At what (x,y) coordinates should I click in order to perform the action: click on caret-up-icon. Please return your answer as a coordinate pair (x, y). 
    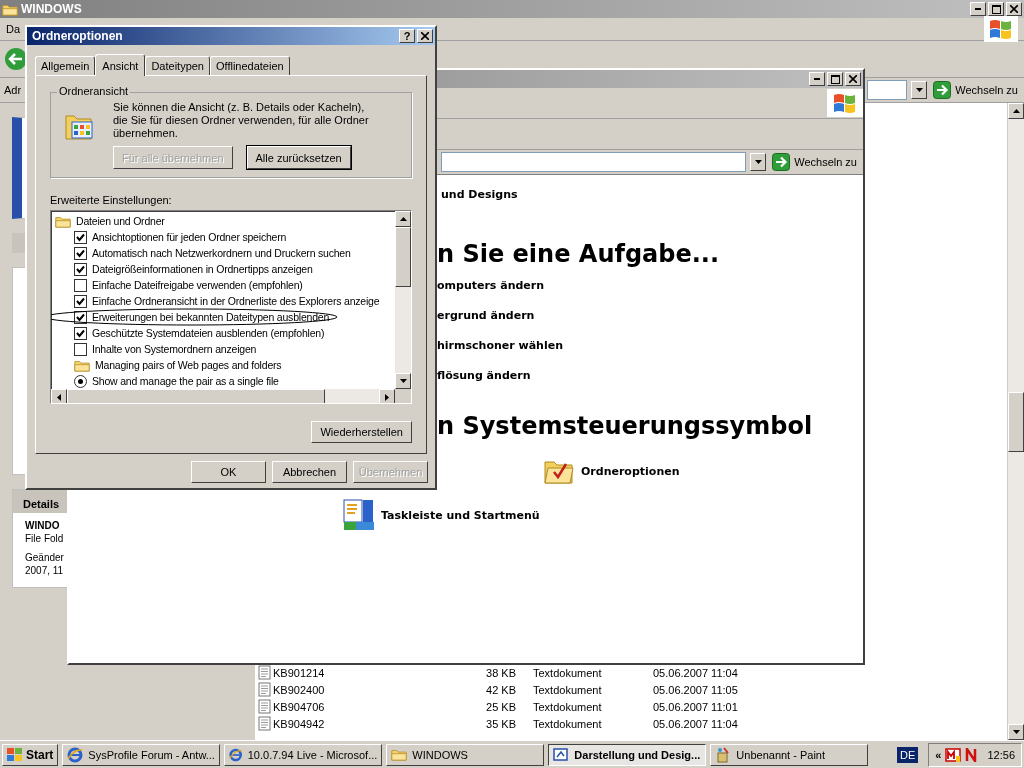
    Looking at the image, I should click on (1016, 111).